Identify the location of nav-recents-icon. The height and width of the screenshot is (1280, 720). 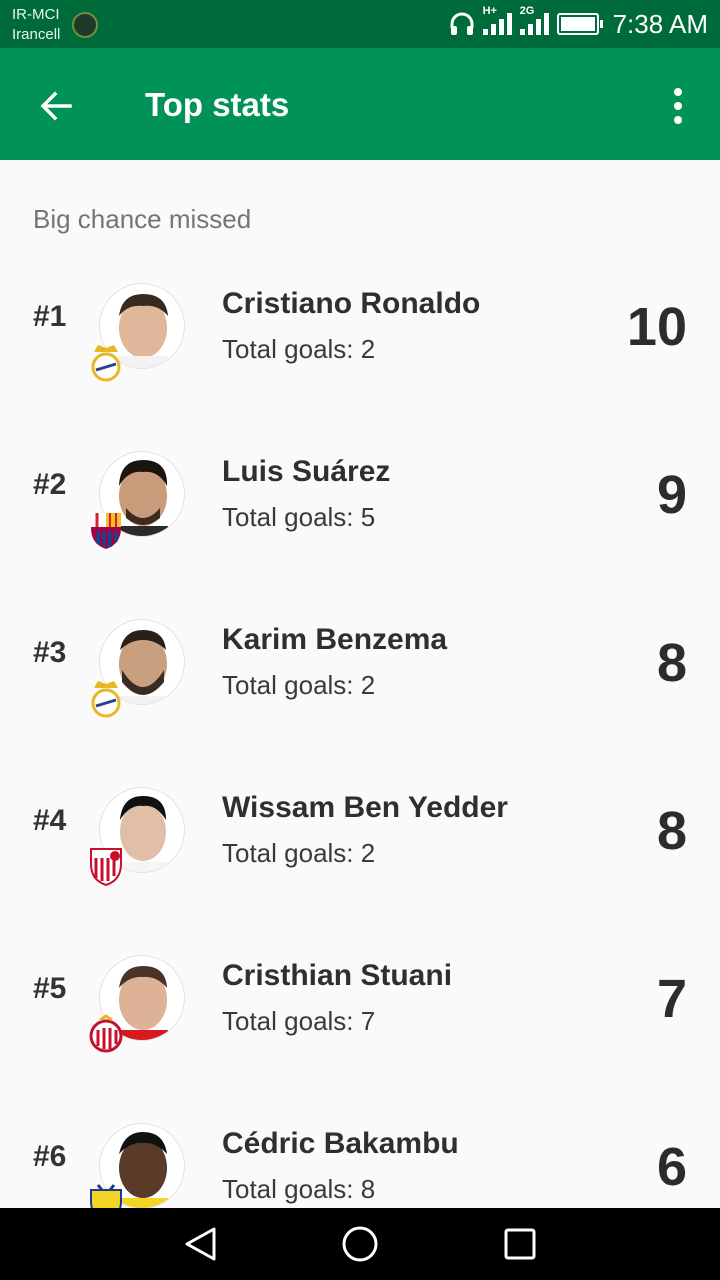
(520, 1244).